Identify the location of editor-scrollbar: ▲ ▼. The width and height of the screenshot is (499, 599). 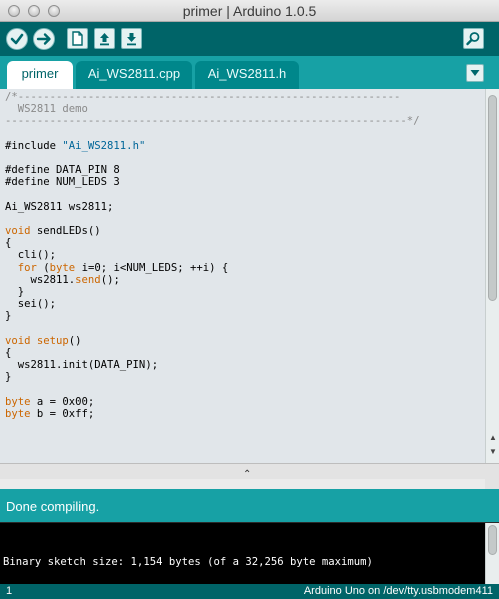
(492, 276).